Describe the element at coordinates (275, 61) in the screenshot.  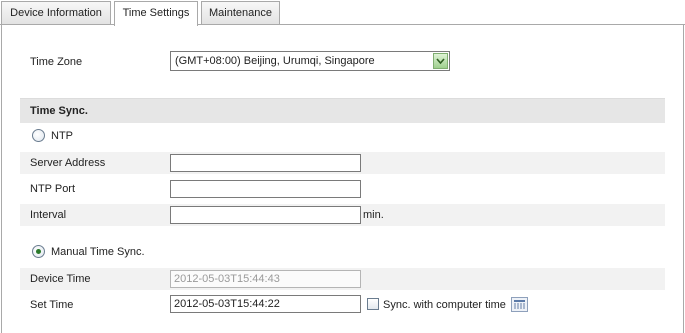
I see `time-zone-value: (GMT+08:00) Beijing, Urumqi, Singapore` at that location.